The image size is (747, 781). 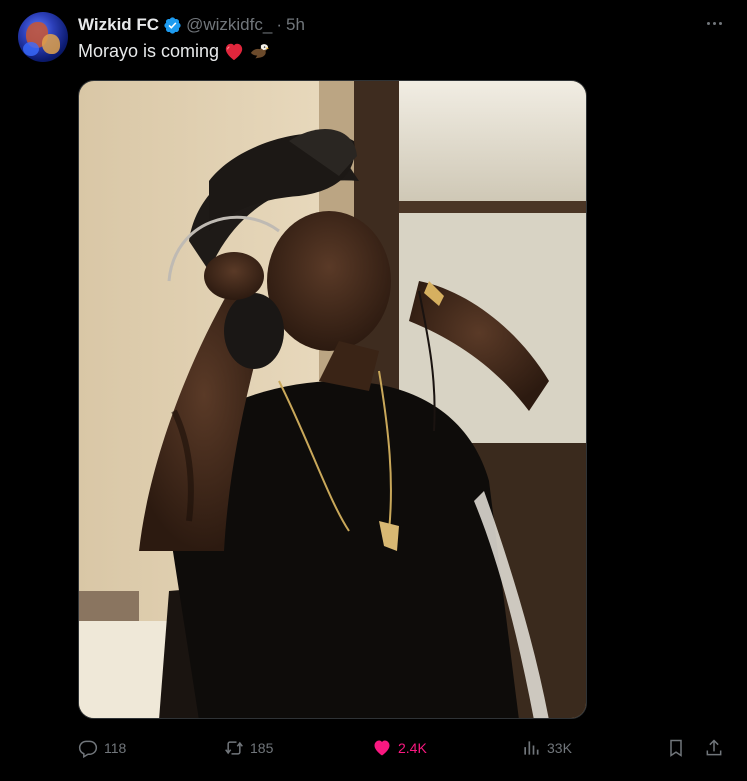 What do you see at coordinates (102, 748) in the screenshot?
I see `reply-button: 118` at bounding box center [102, 748].